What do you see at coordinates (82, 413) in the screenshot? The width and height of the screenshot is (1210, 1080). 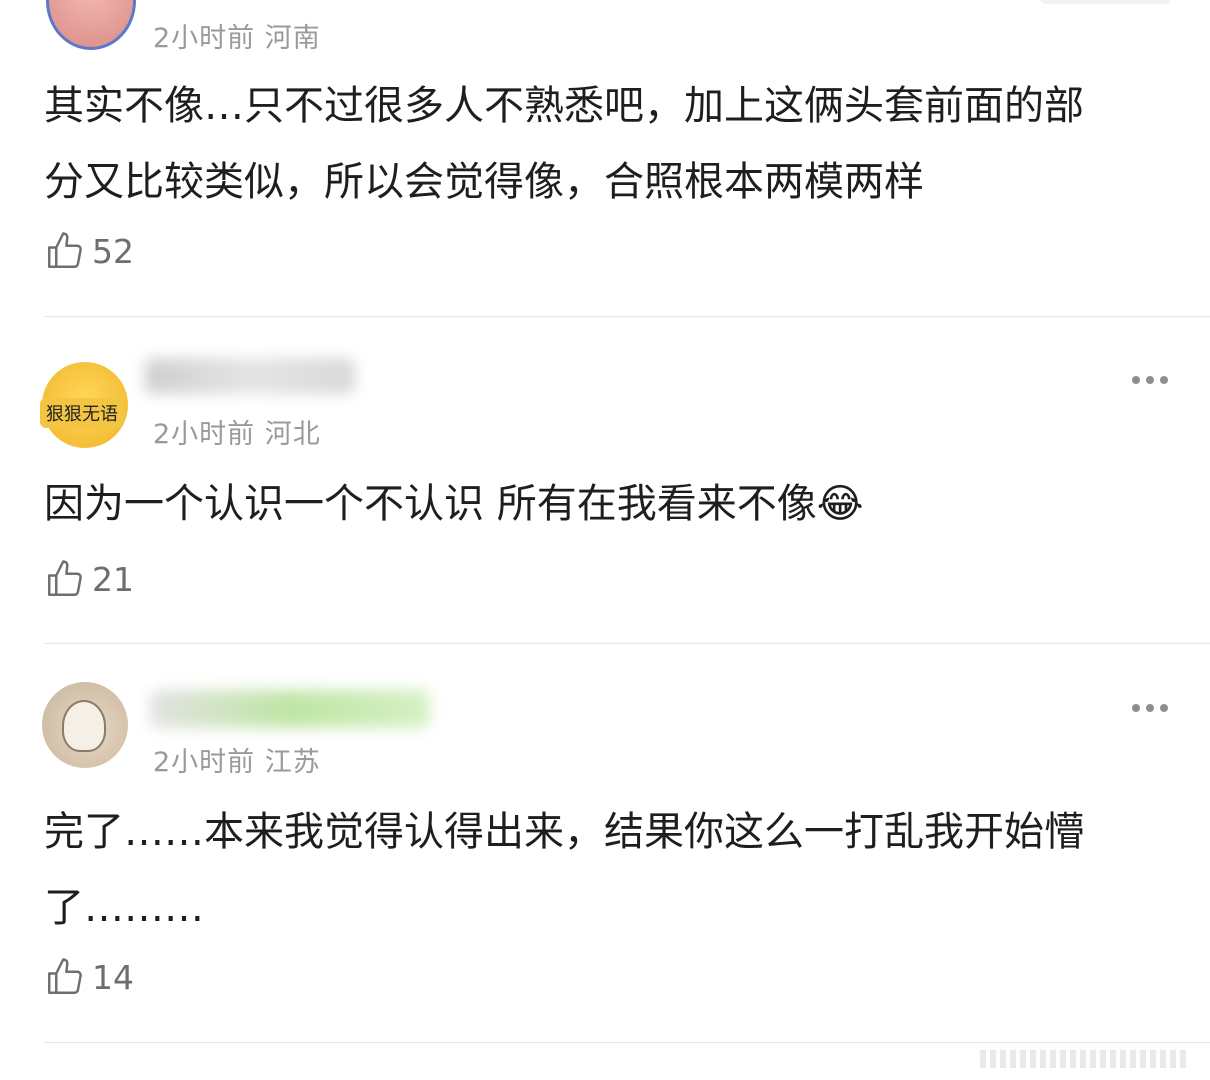 I see `avatar-badge: 狠狠无语` at bounding box center [82, 413].